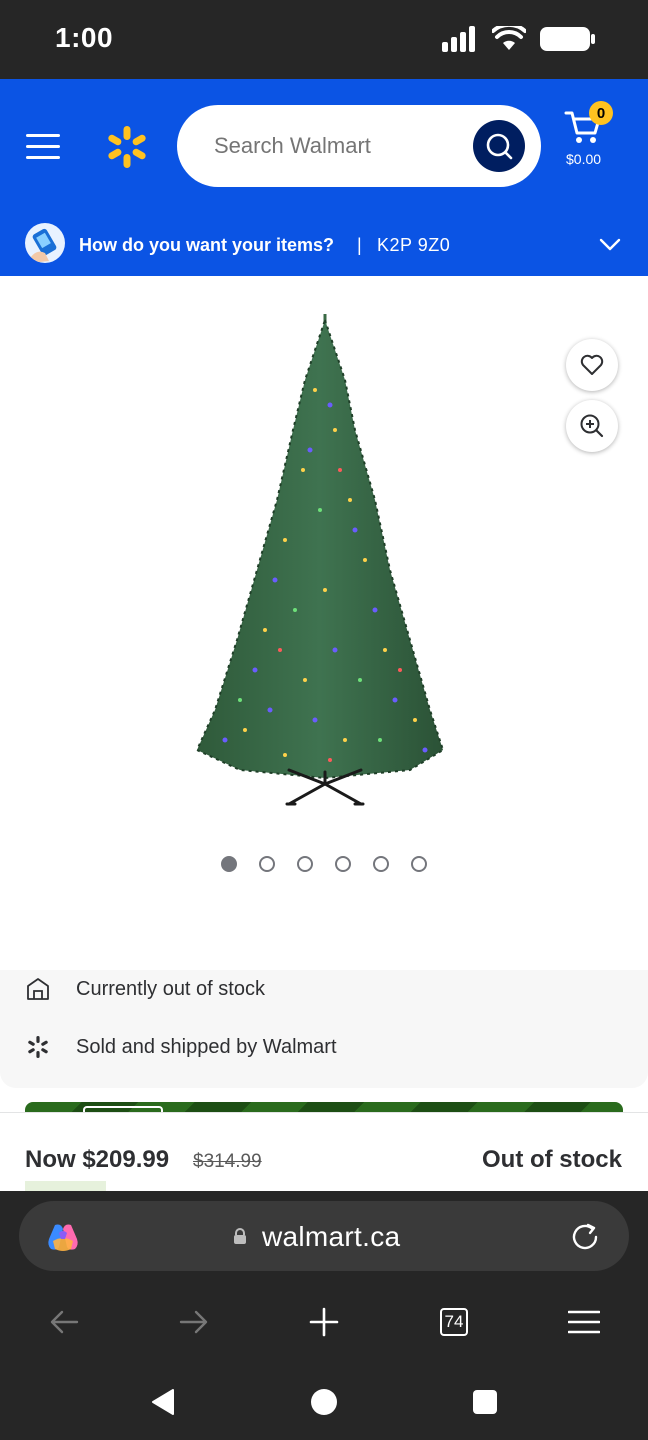 The image size is (648, 1440). I want to click on home-circle-icon, so click(324, 1402).